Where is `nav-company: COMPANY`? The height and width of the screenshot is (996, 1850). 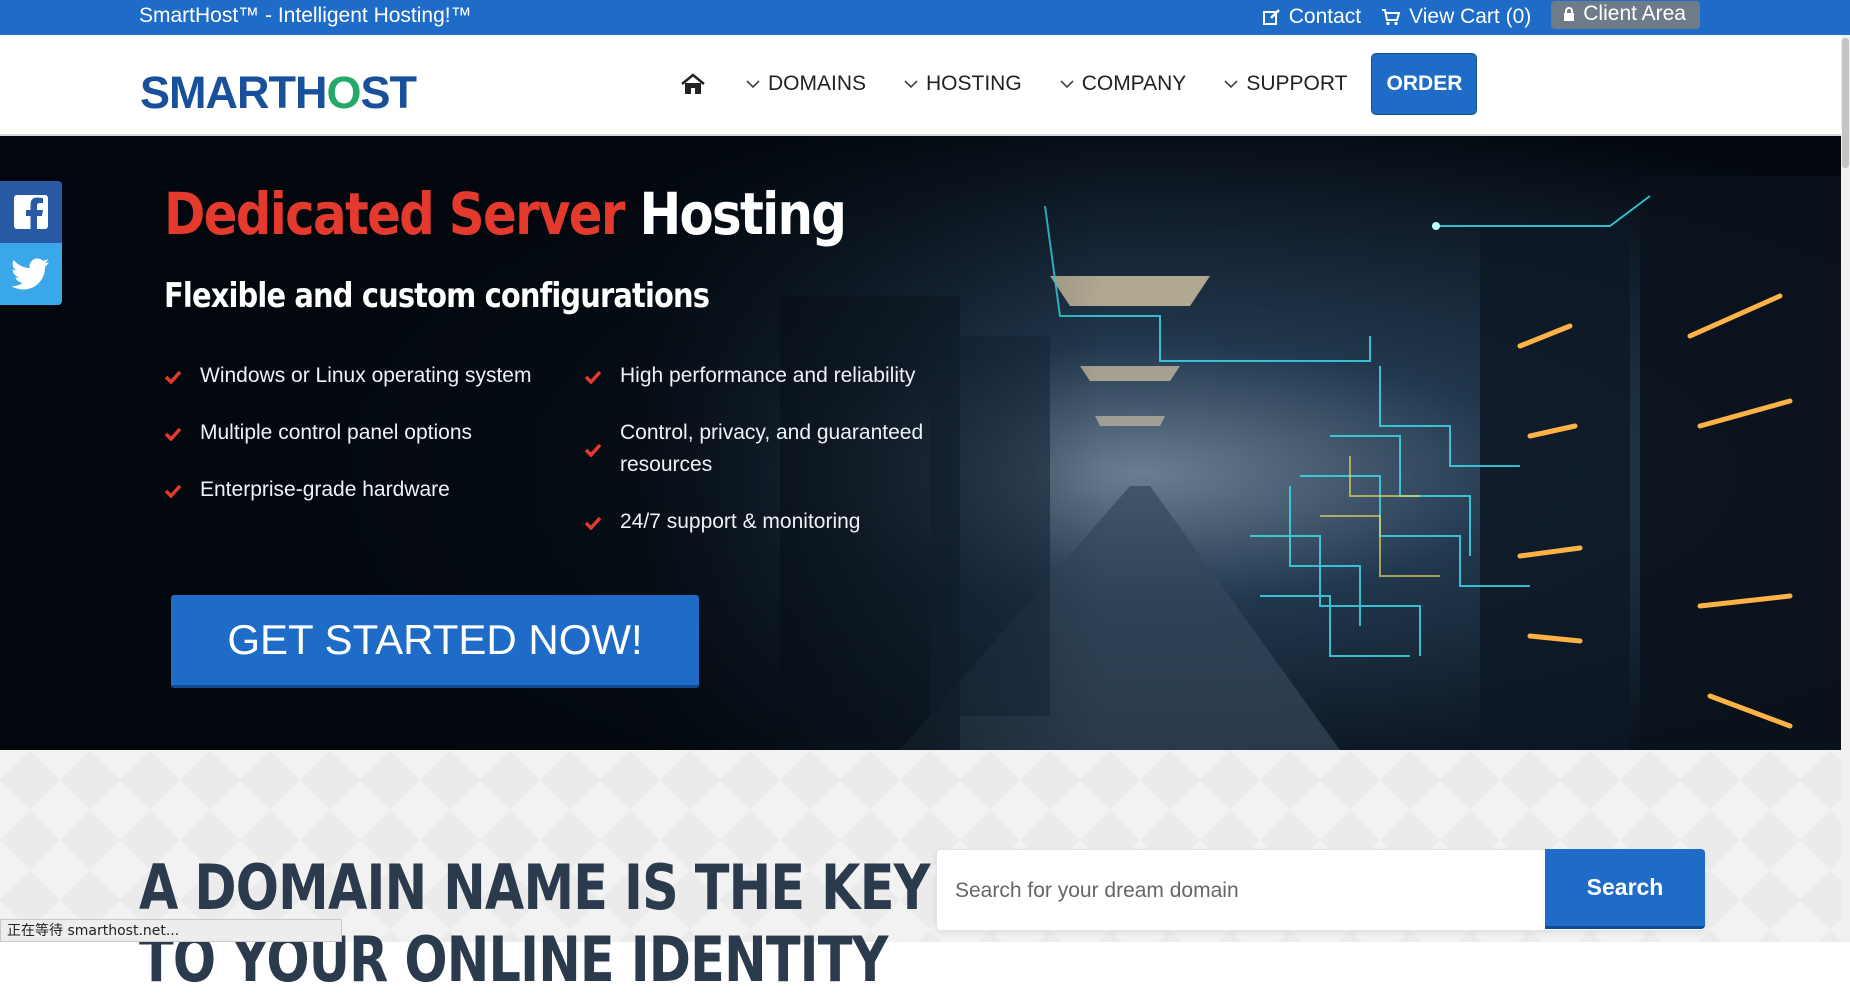 nav-company: COMPANY is located at coordinates (1123, 84).